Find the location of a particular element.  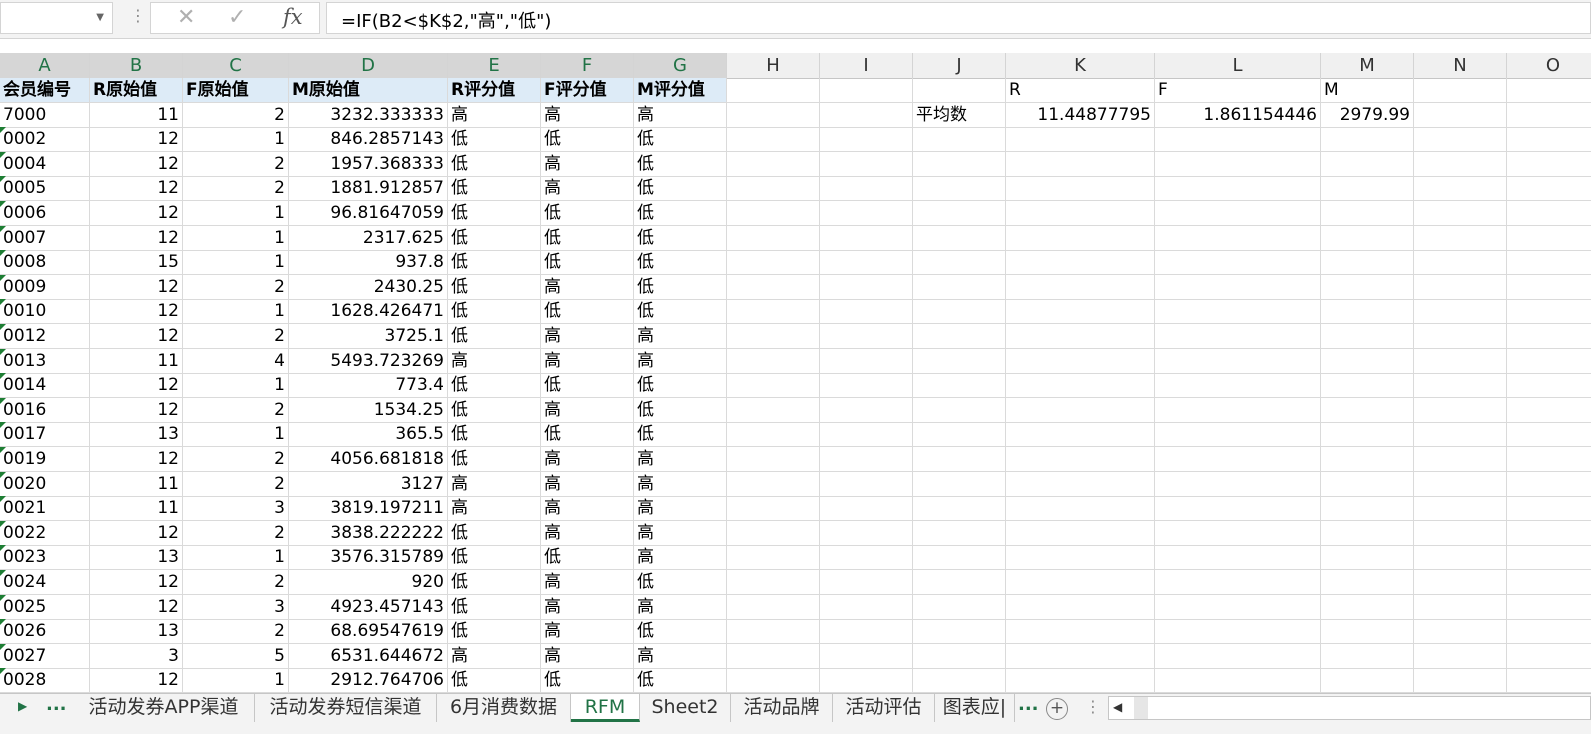

cell-a: 0017 is located at coordinates (45, 435).